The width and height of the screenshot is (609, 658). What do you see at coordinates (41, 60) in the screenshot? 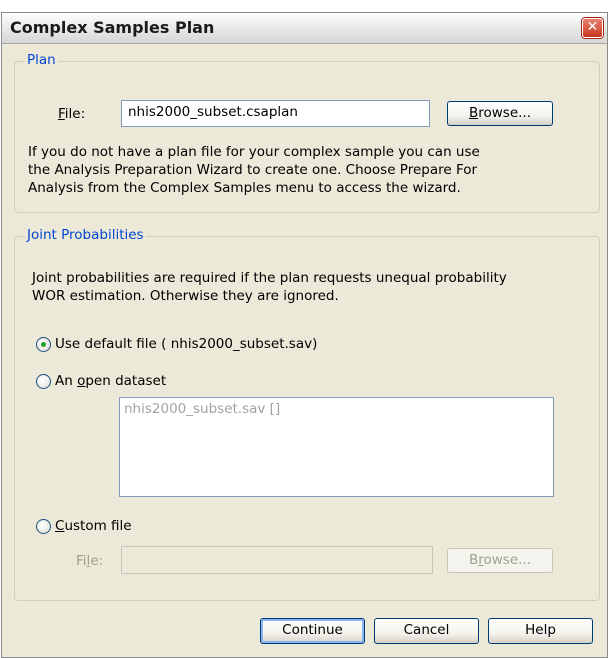
I see `plan-group-legend: Plan` at bounding box center [41, 60].